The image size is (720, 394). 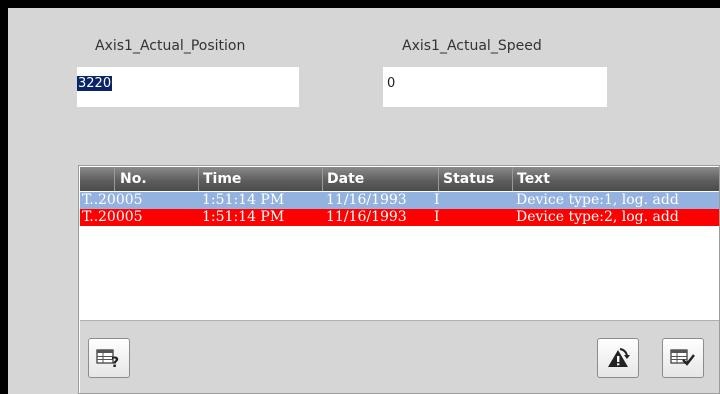 I want to click on speed-label: Axis1_Actual_Speed, so click(x=472, y=46).